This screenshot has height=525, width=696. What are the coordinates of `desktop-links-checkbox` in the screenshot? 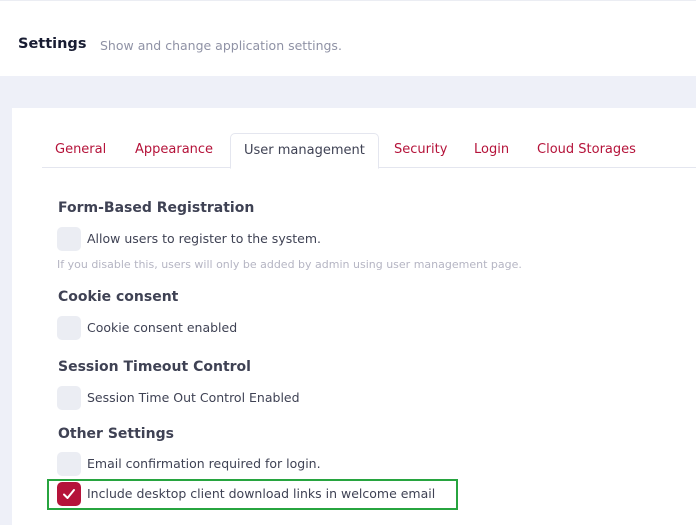 It's located at (69, 494).